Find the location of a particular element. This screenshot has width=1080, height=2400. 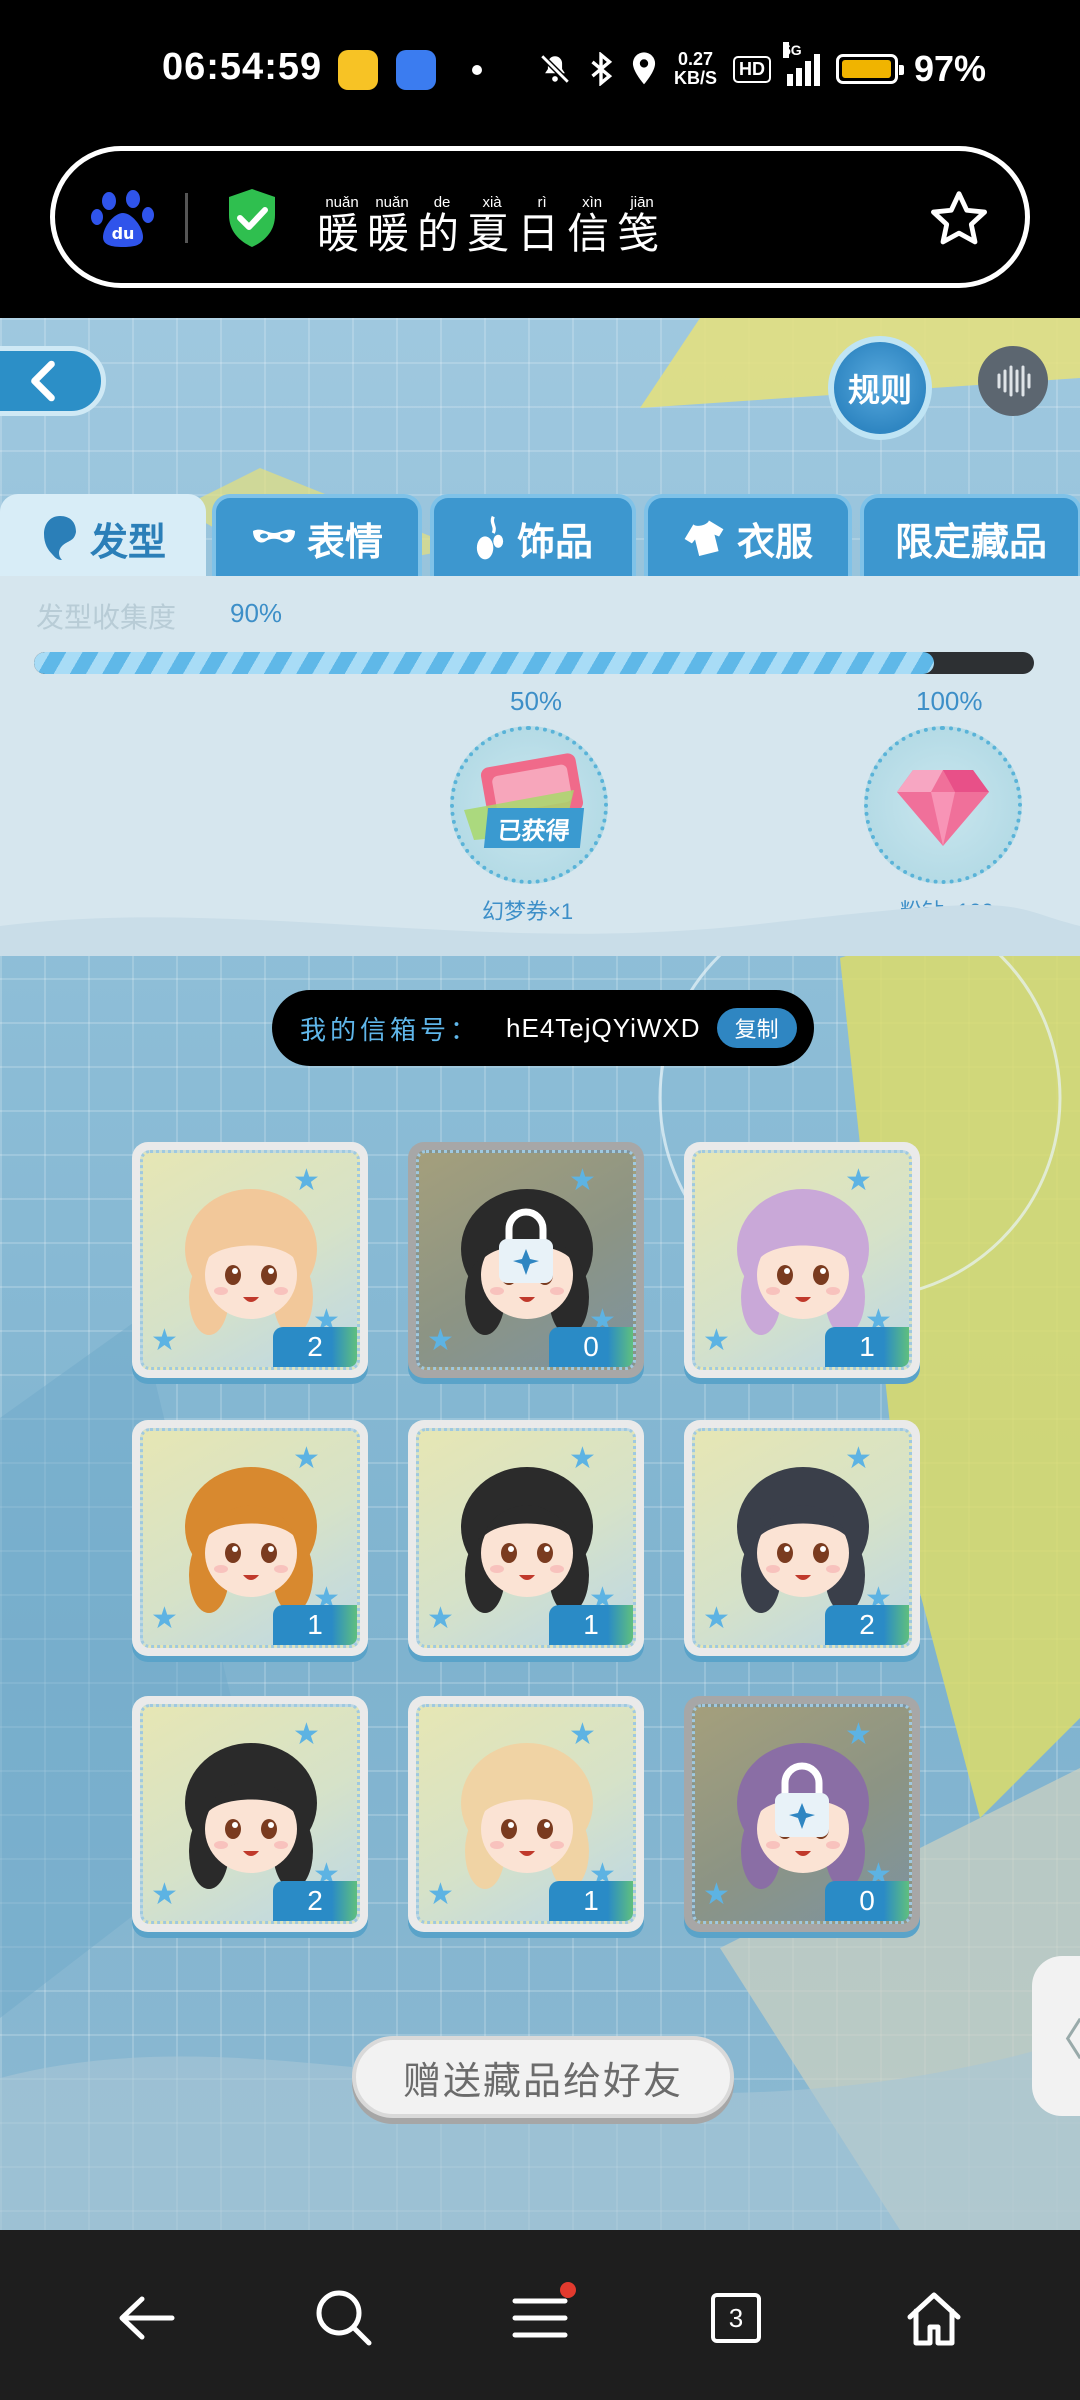

item-count-badge: 0 is located at coordinates (591, 1347).